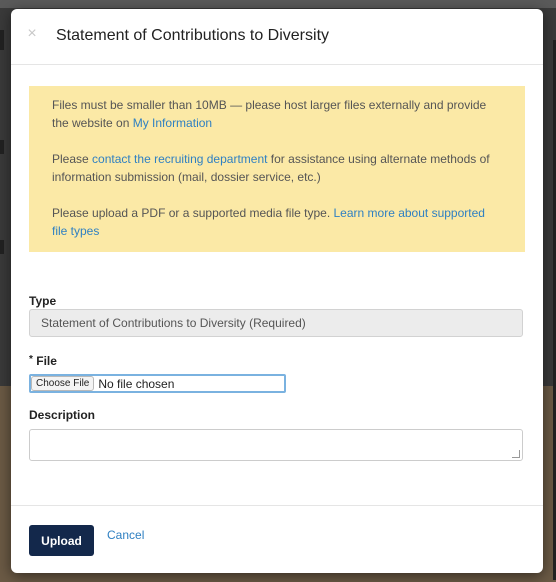 The image size is (556, 582). What do you see at coordinates (277, 539) in the screenshot?
I see `modal-footer: Upload Cancel` at bounding box center [277, 539].